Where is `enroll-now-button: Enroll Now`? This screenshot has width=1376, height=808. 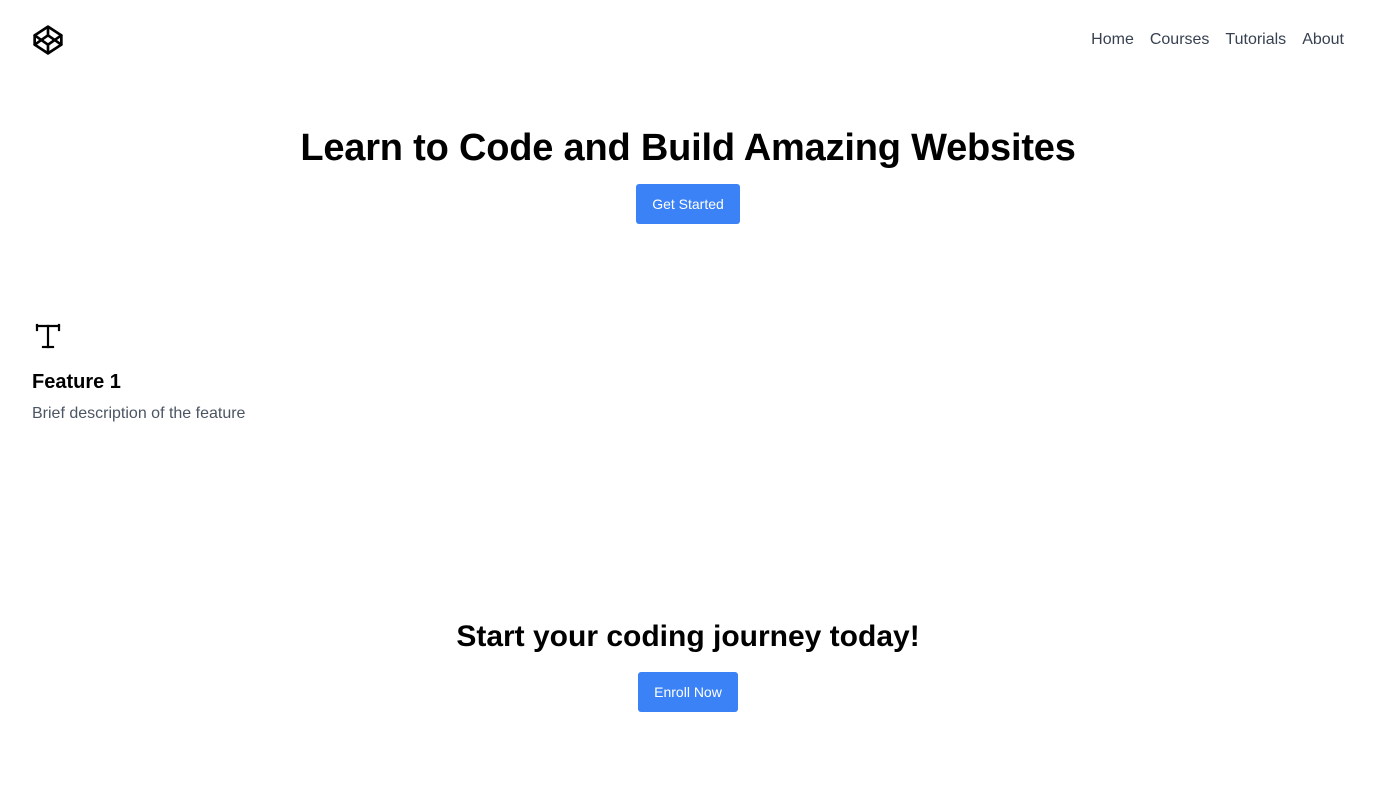 enroll-now-button: Enroll Now is located at coordinates (688, 692).